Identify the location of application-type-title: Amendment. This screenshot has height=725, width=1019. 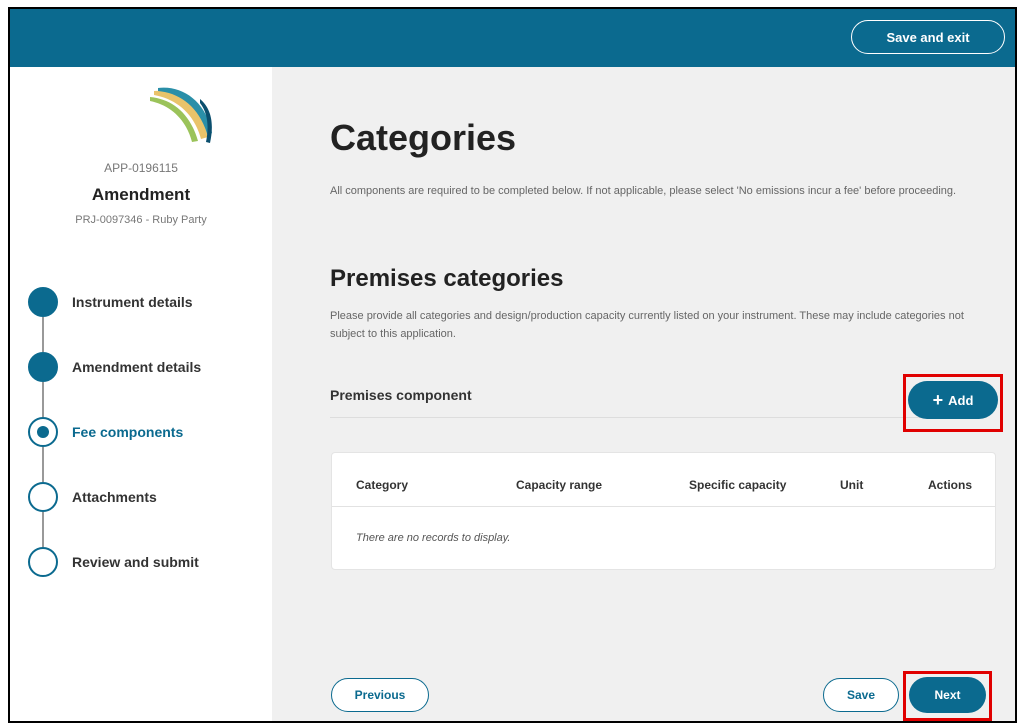
(141, 194).